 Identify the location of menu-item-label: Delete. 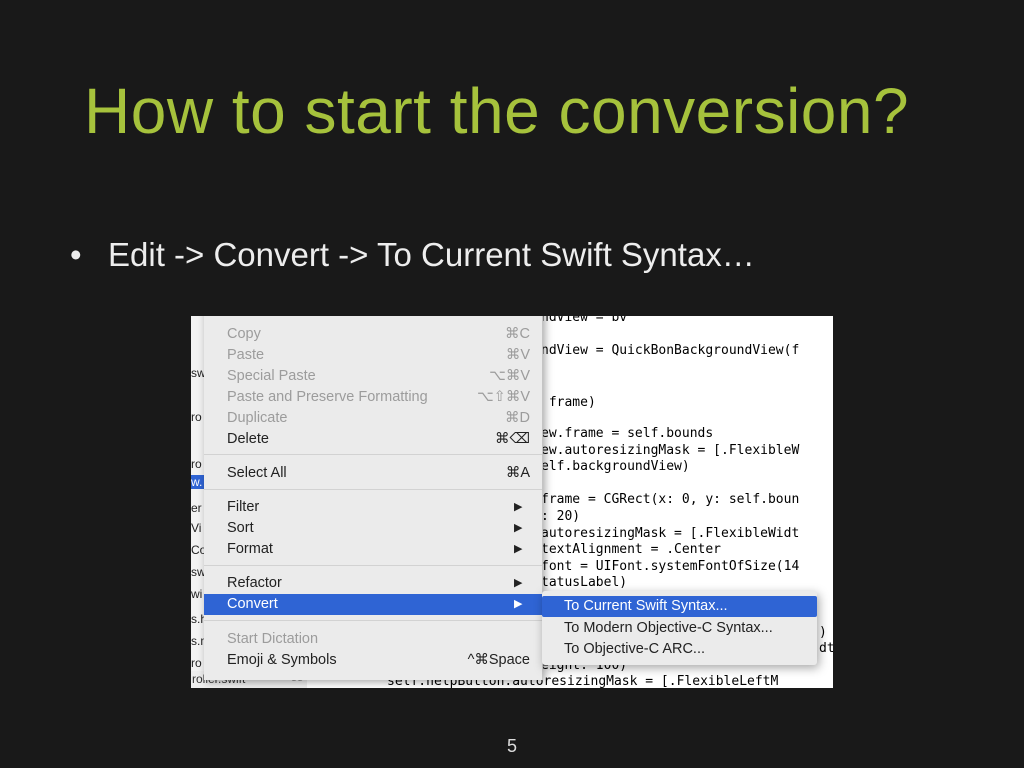
(248, 439).